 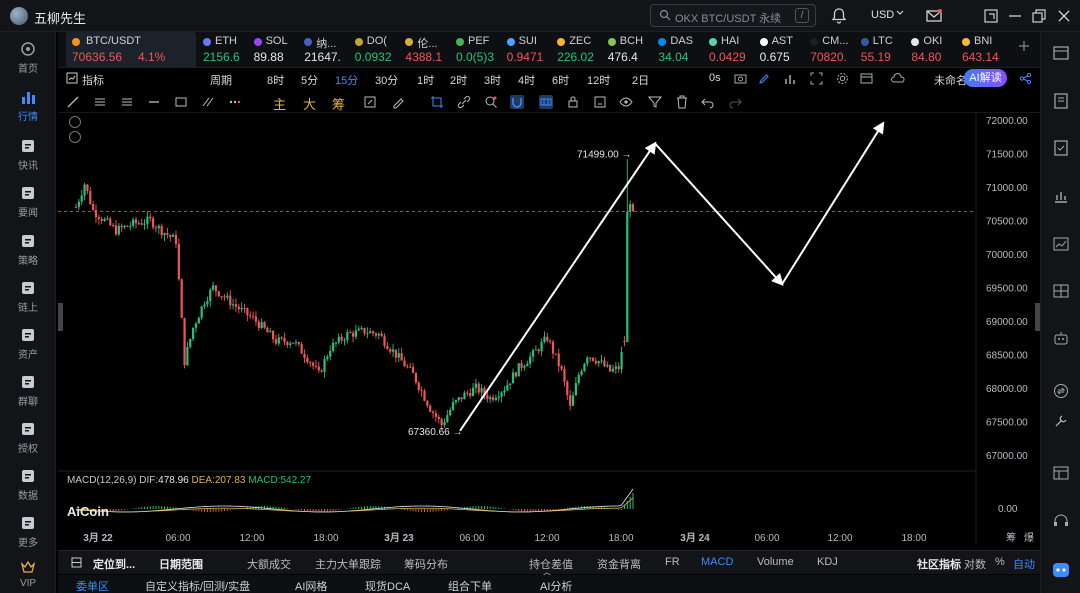 What do you see at coordinates (939, 564) in the screenshot?
I see `bottom-tab-9: 社区指标` at bounding box center [939, 564].